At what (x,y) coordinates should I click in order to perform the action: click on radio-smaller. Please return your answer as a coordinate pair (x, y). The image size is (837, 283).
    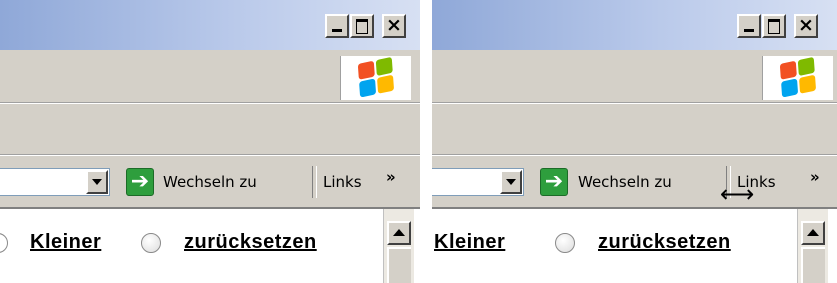
    Looking at the image, I should click on (4, 243).